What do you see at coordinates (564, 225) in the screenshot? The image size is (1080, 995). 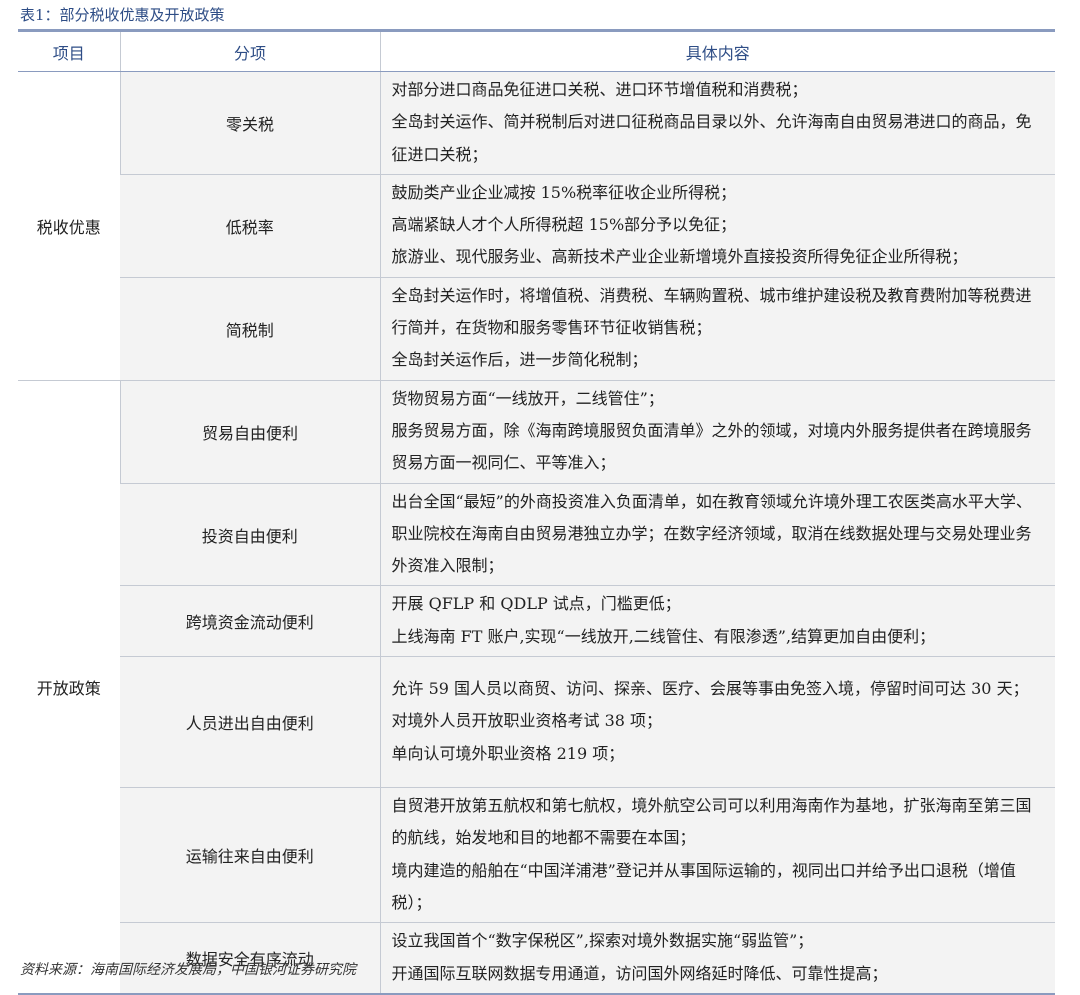 I see `content-line: 高端紧缺人才个人所得税超 15%部分予以免征；` at bounding box center [564, 225].